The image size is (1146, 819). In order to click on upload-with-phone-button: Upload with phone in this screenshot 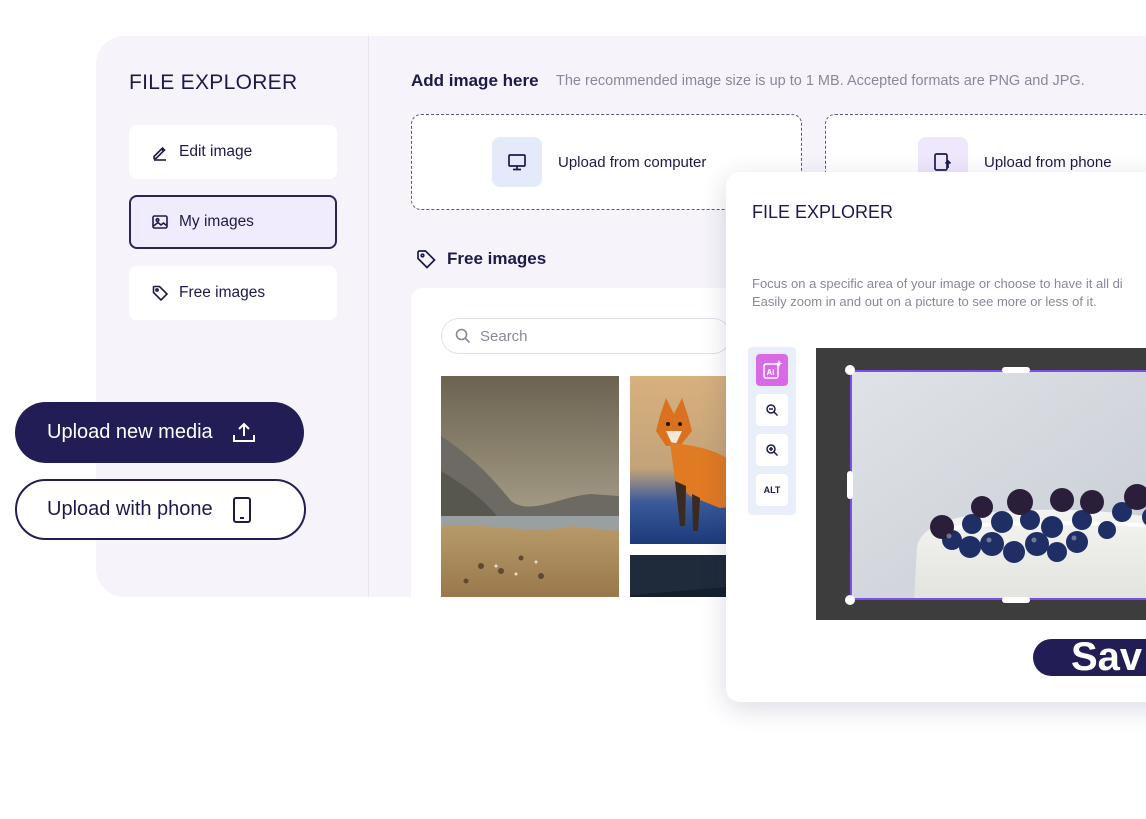, I will do `click(160, 509)`.